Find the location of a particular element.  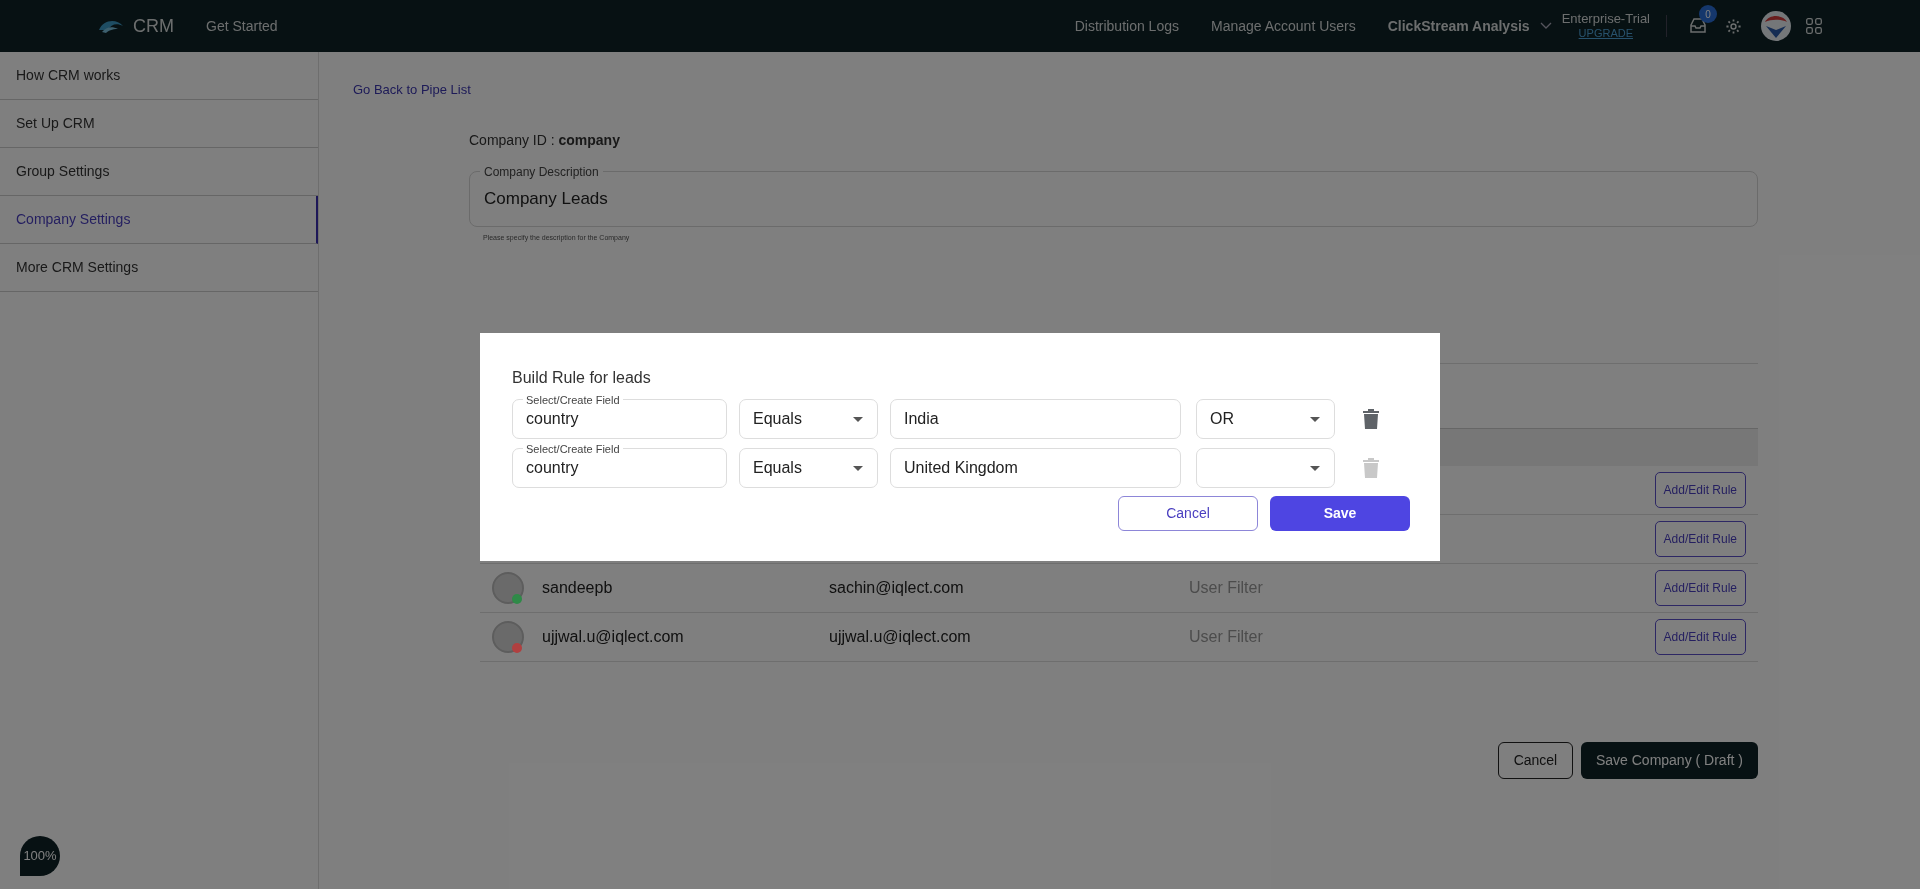

connector-select: OR is located at coordinates (1265, 419).